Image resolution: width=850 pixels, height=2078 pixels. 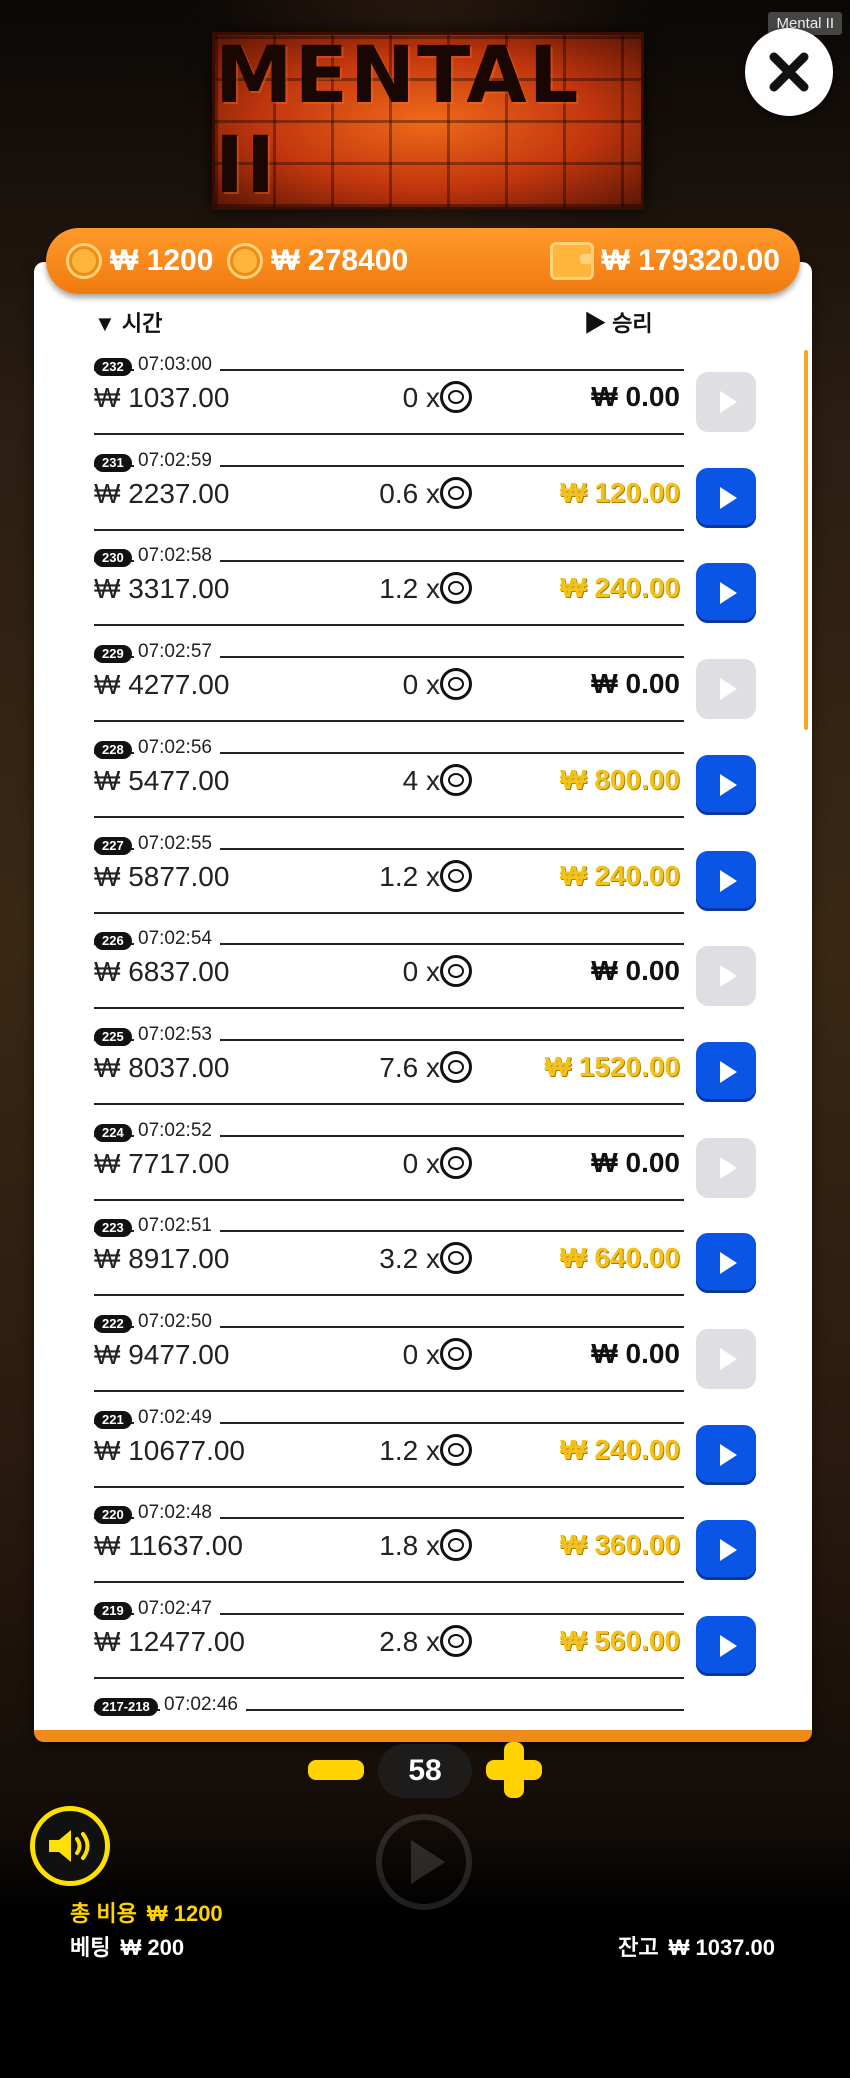 I want to click on history-row: 224 07:02:52 ₩ 7717.00 0 x ₩ 0.00, so click(x=425, y=1154).